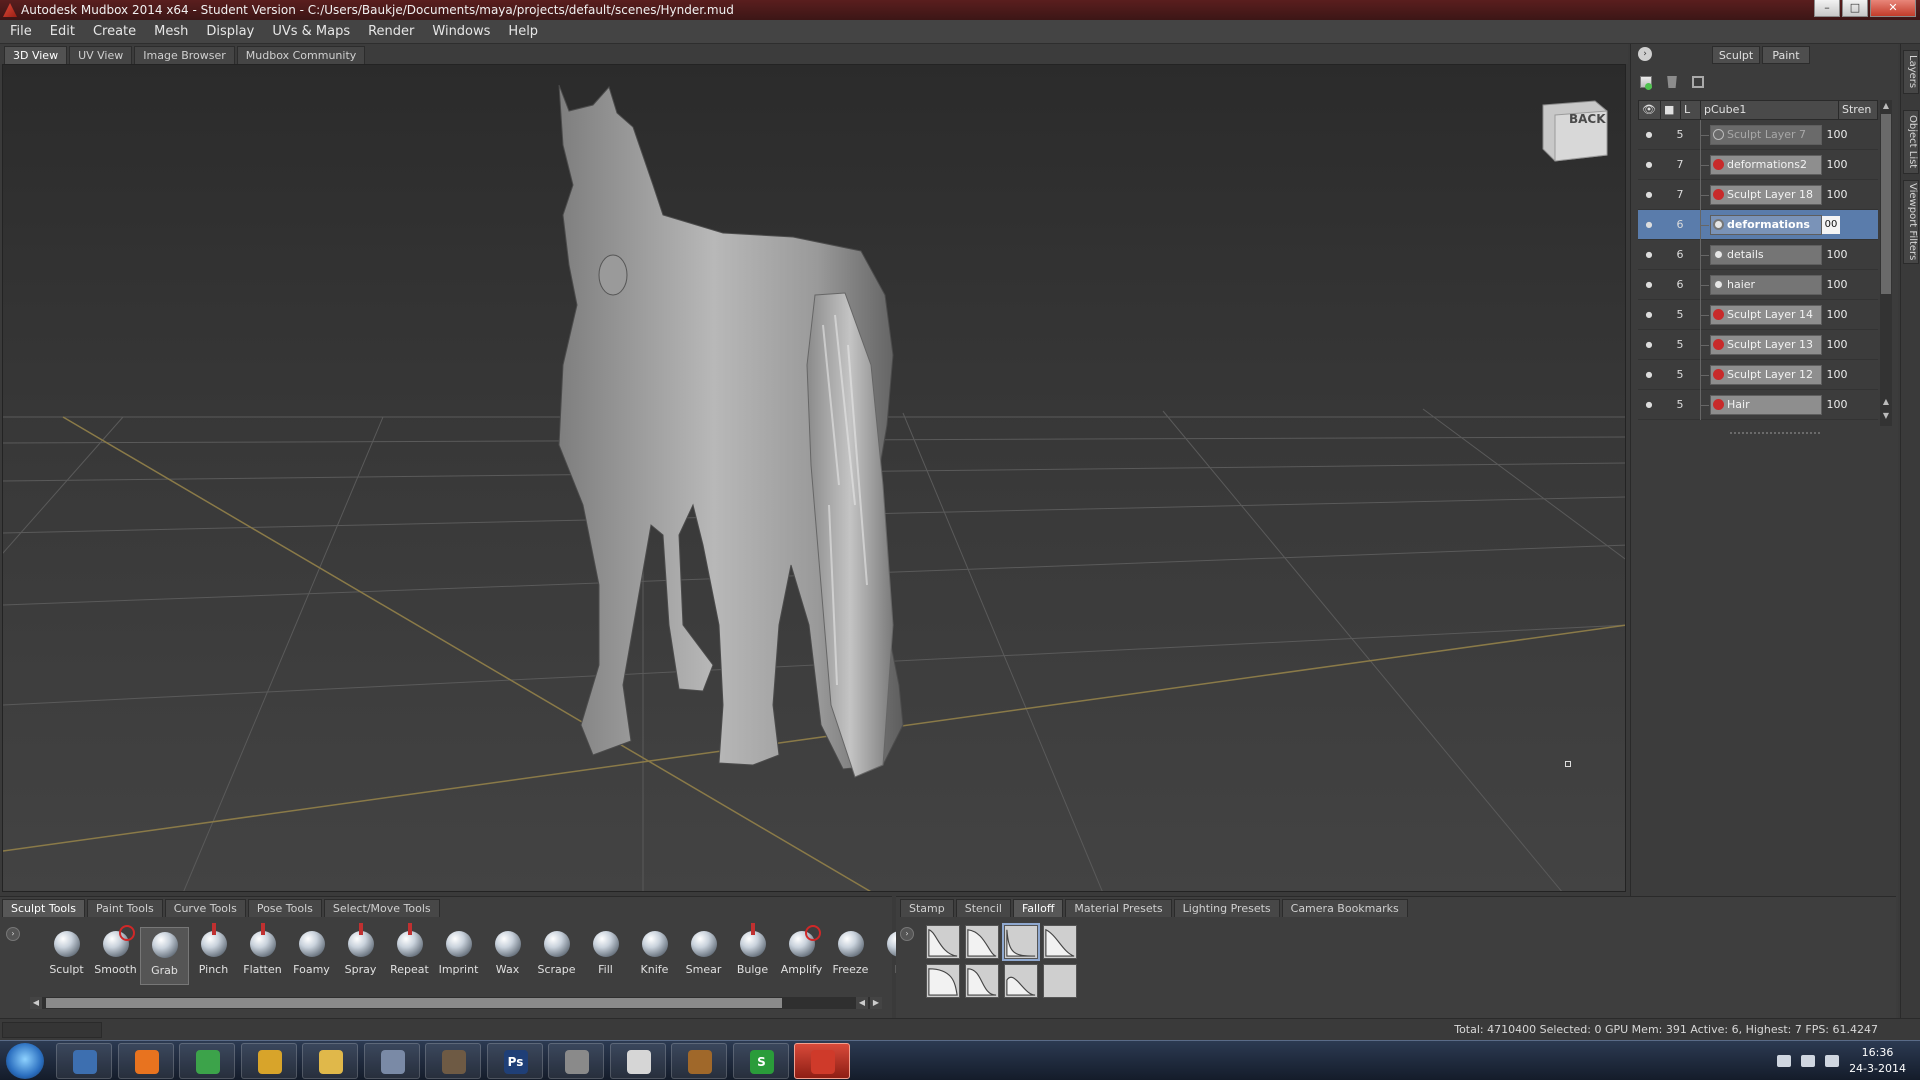  Describe the element at coordinates (84, 1061) in the screenshot. I see `taskbar-network-app` at that location.